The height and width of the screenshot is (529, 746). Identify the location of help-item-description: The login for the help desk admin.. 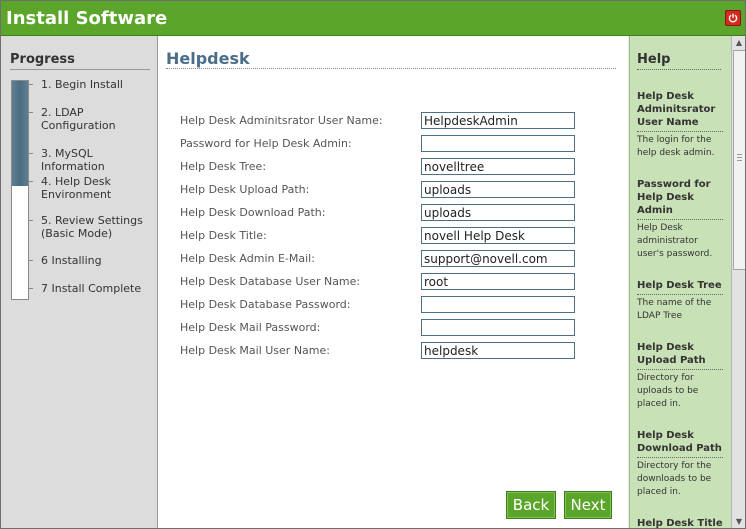
(676, 146).